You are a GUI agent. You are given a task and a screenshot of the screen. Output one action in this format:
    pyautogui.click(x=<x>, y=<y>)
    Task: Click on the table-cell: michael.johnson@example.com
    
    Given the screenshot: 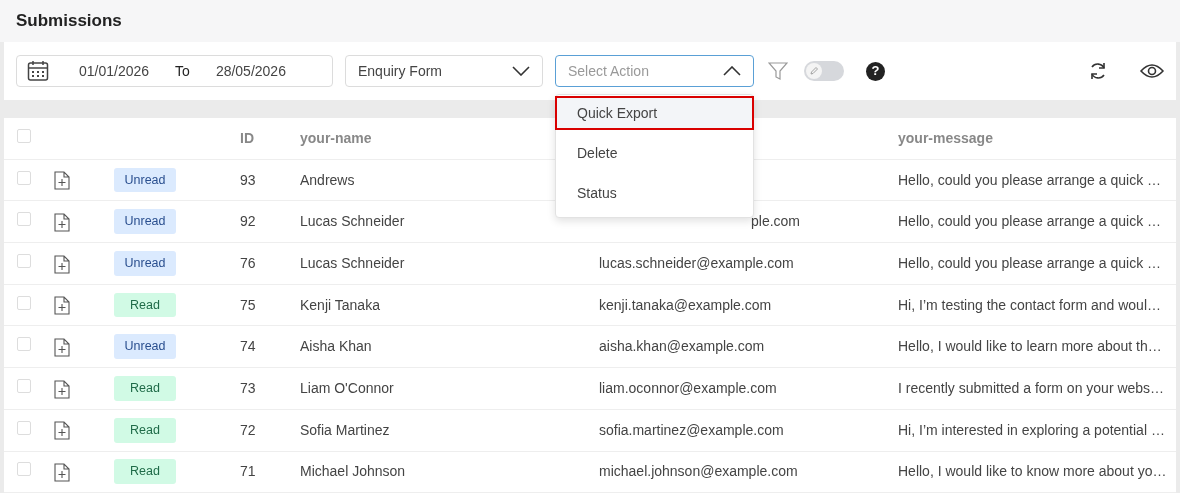 What is the action you would take?
    pyautogui.click(x=698, y=471)
    